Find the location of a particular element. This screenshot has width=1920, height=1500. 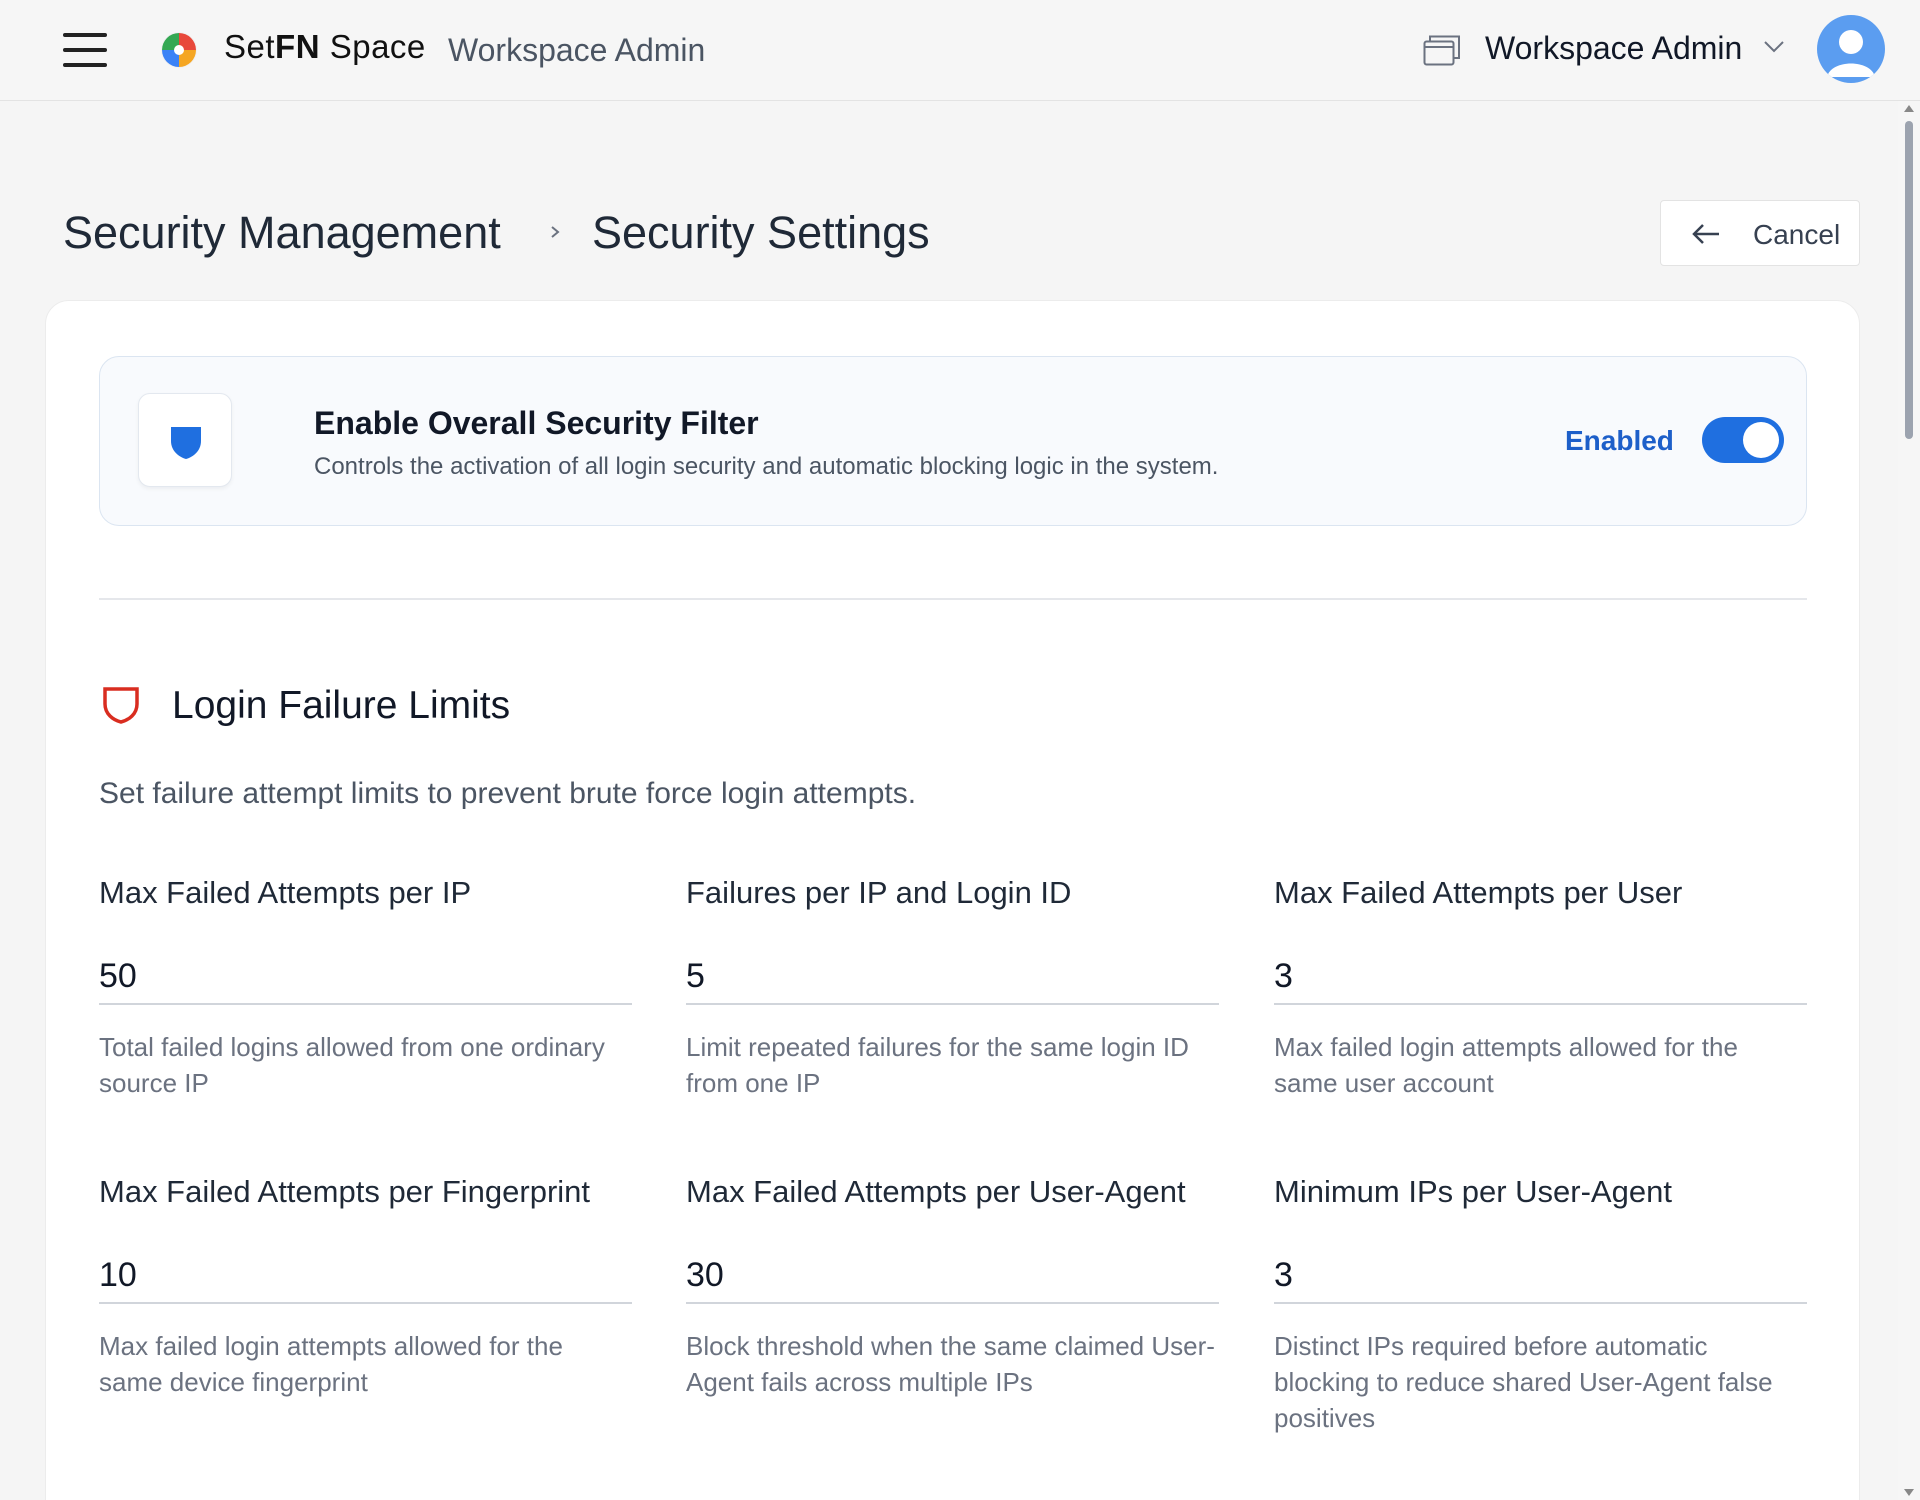

breadcrumb-parent: Security Management is located at coordinates (282, 233).